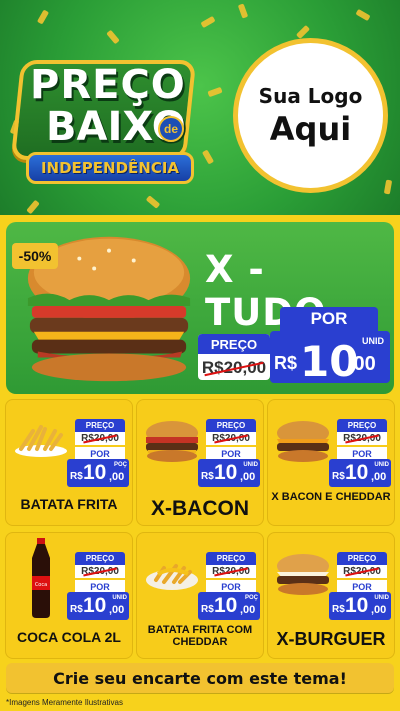 This screenshot has height=711, width=400. What do you see at coordinates (200, 508) in the screenshot?
I see `product-name: X-BACON` at bounding box center [200, 508].